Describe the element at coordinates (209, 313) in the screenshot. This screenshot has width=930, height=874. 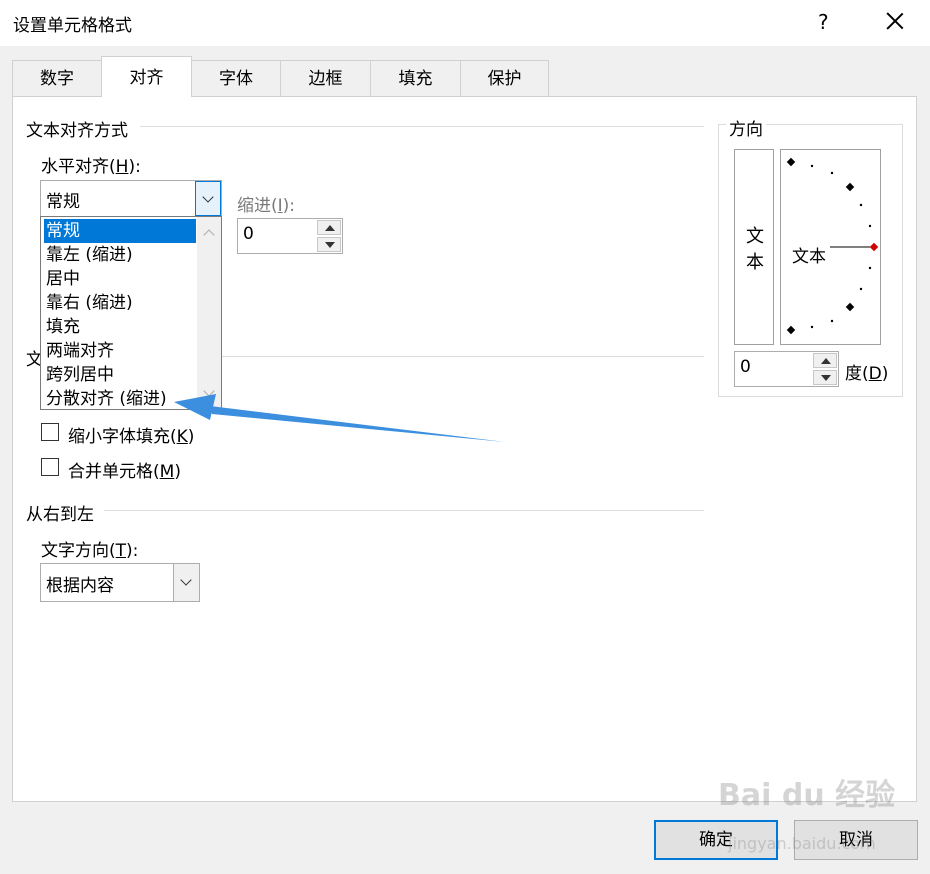
I see `dropdown-scrollbar` at that location.